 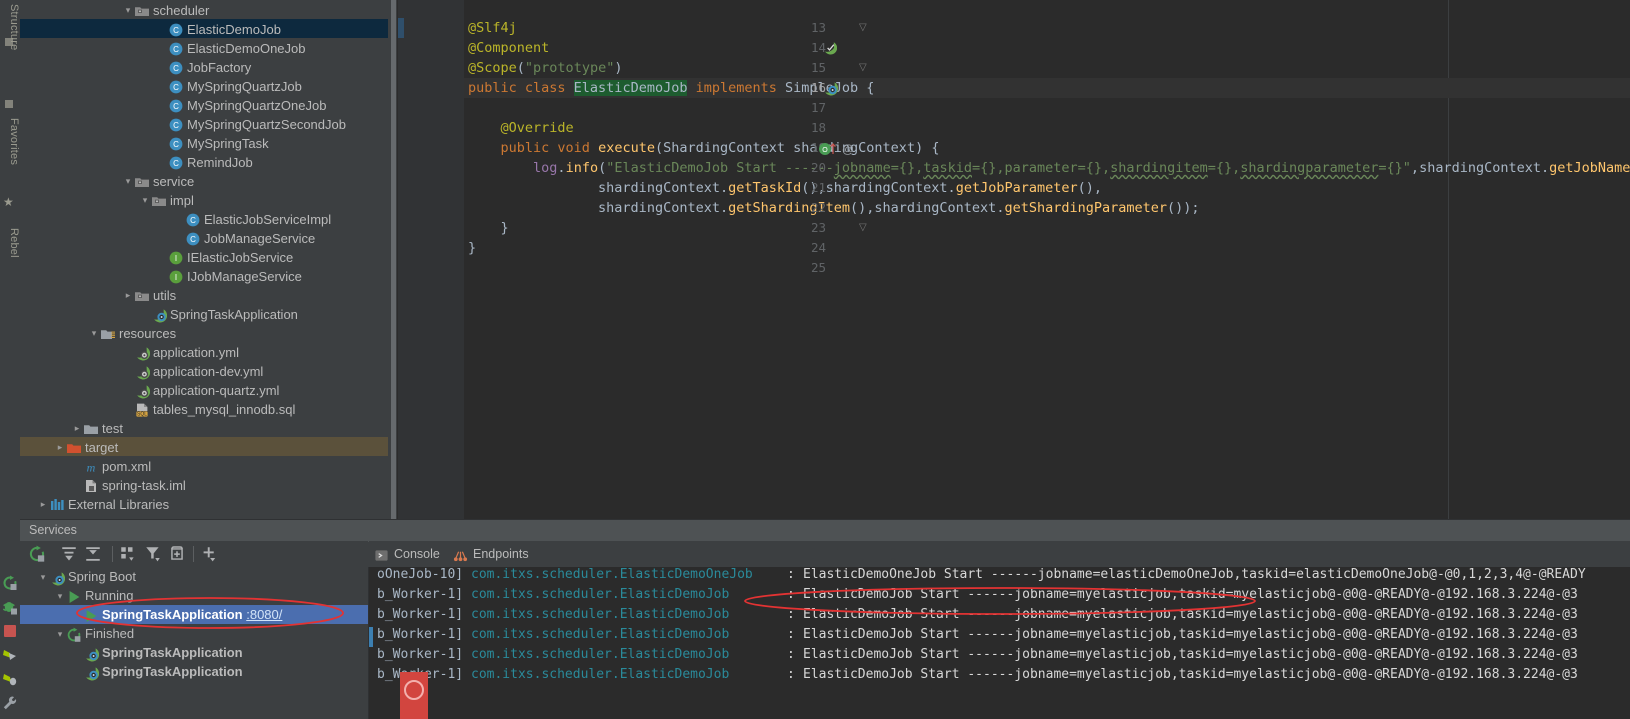 What do you see at coordinates (194, 633) in the screenshot?
I see `service-item-finished: ▾ Finished` at bounding box center [194, 633].